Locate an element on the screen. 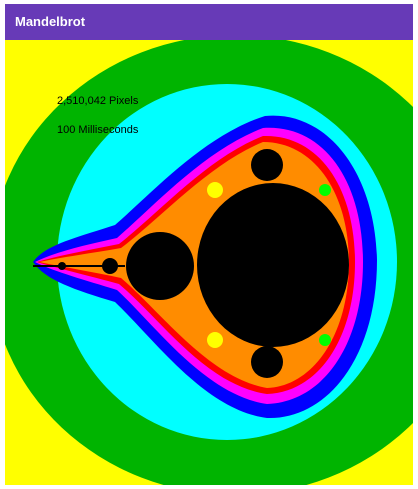 The image size is (418, 489). main-cardioid is located at coordinates (273, 265).